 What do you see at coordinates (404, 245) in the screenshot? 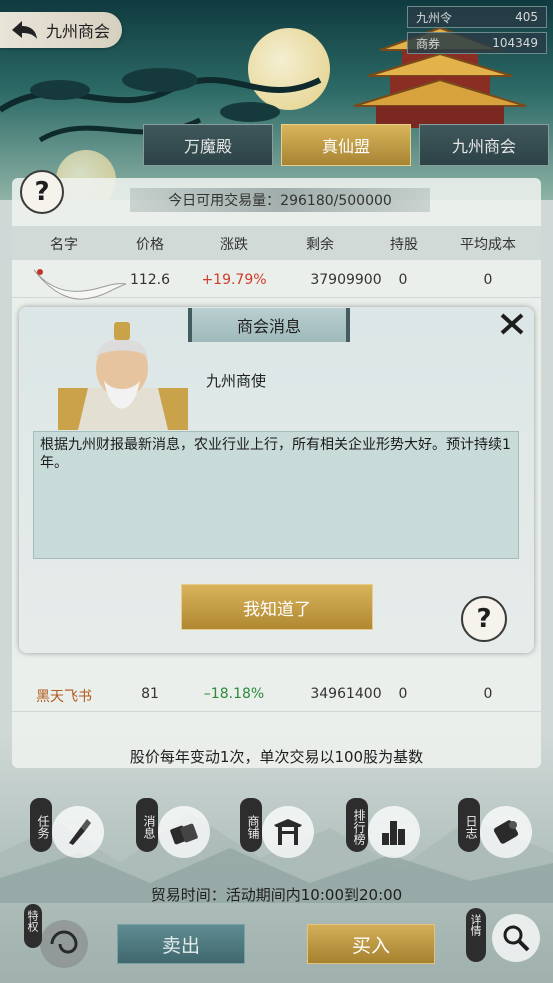
I see `column-header-held: 持股` at bounding box center [404, 245].